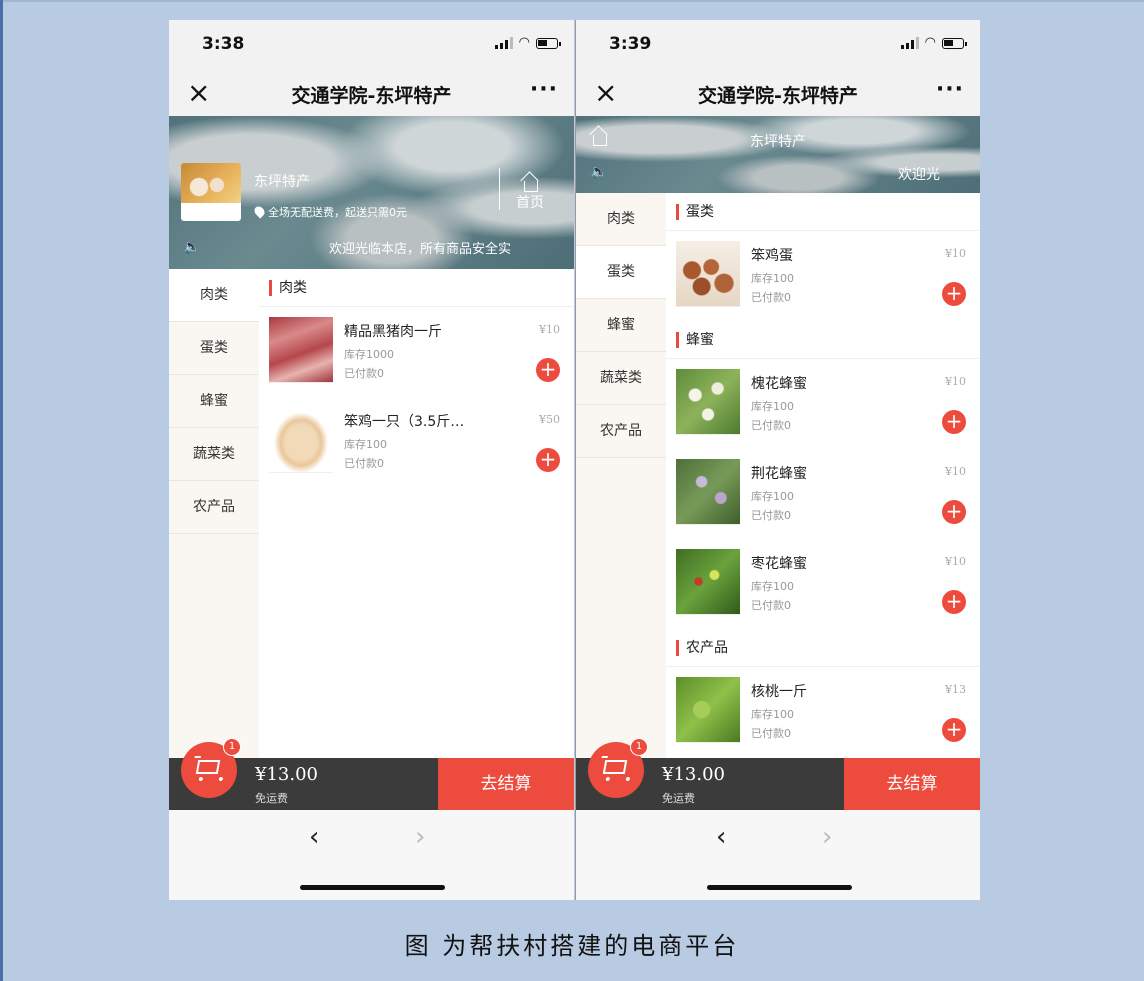 This screenshot has width=1144, height=981. I want to click on cart-icon, so click(615, 767).